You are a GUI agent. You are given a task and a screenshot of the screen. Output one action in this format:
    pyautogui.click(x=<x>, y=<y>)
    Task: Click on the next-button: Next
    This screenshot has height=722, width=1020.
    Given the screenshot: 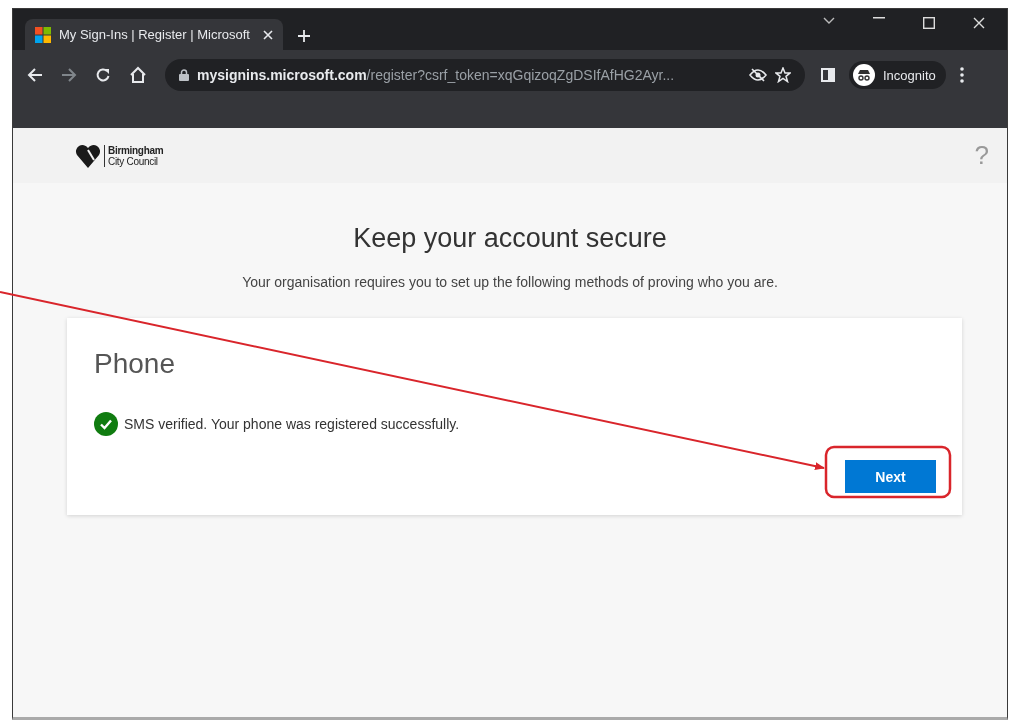 What is the action you would take?
    pyautogui.click(x=890, y=476)
    